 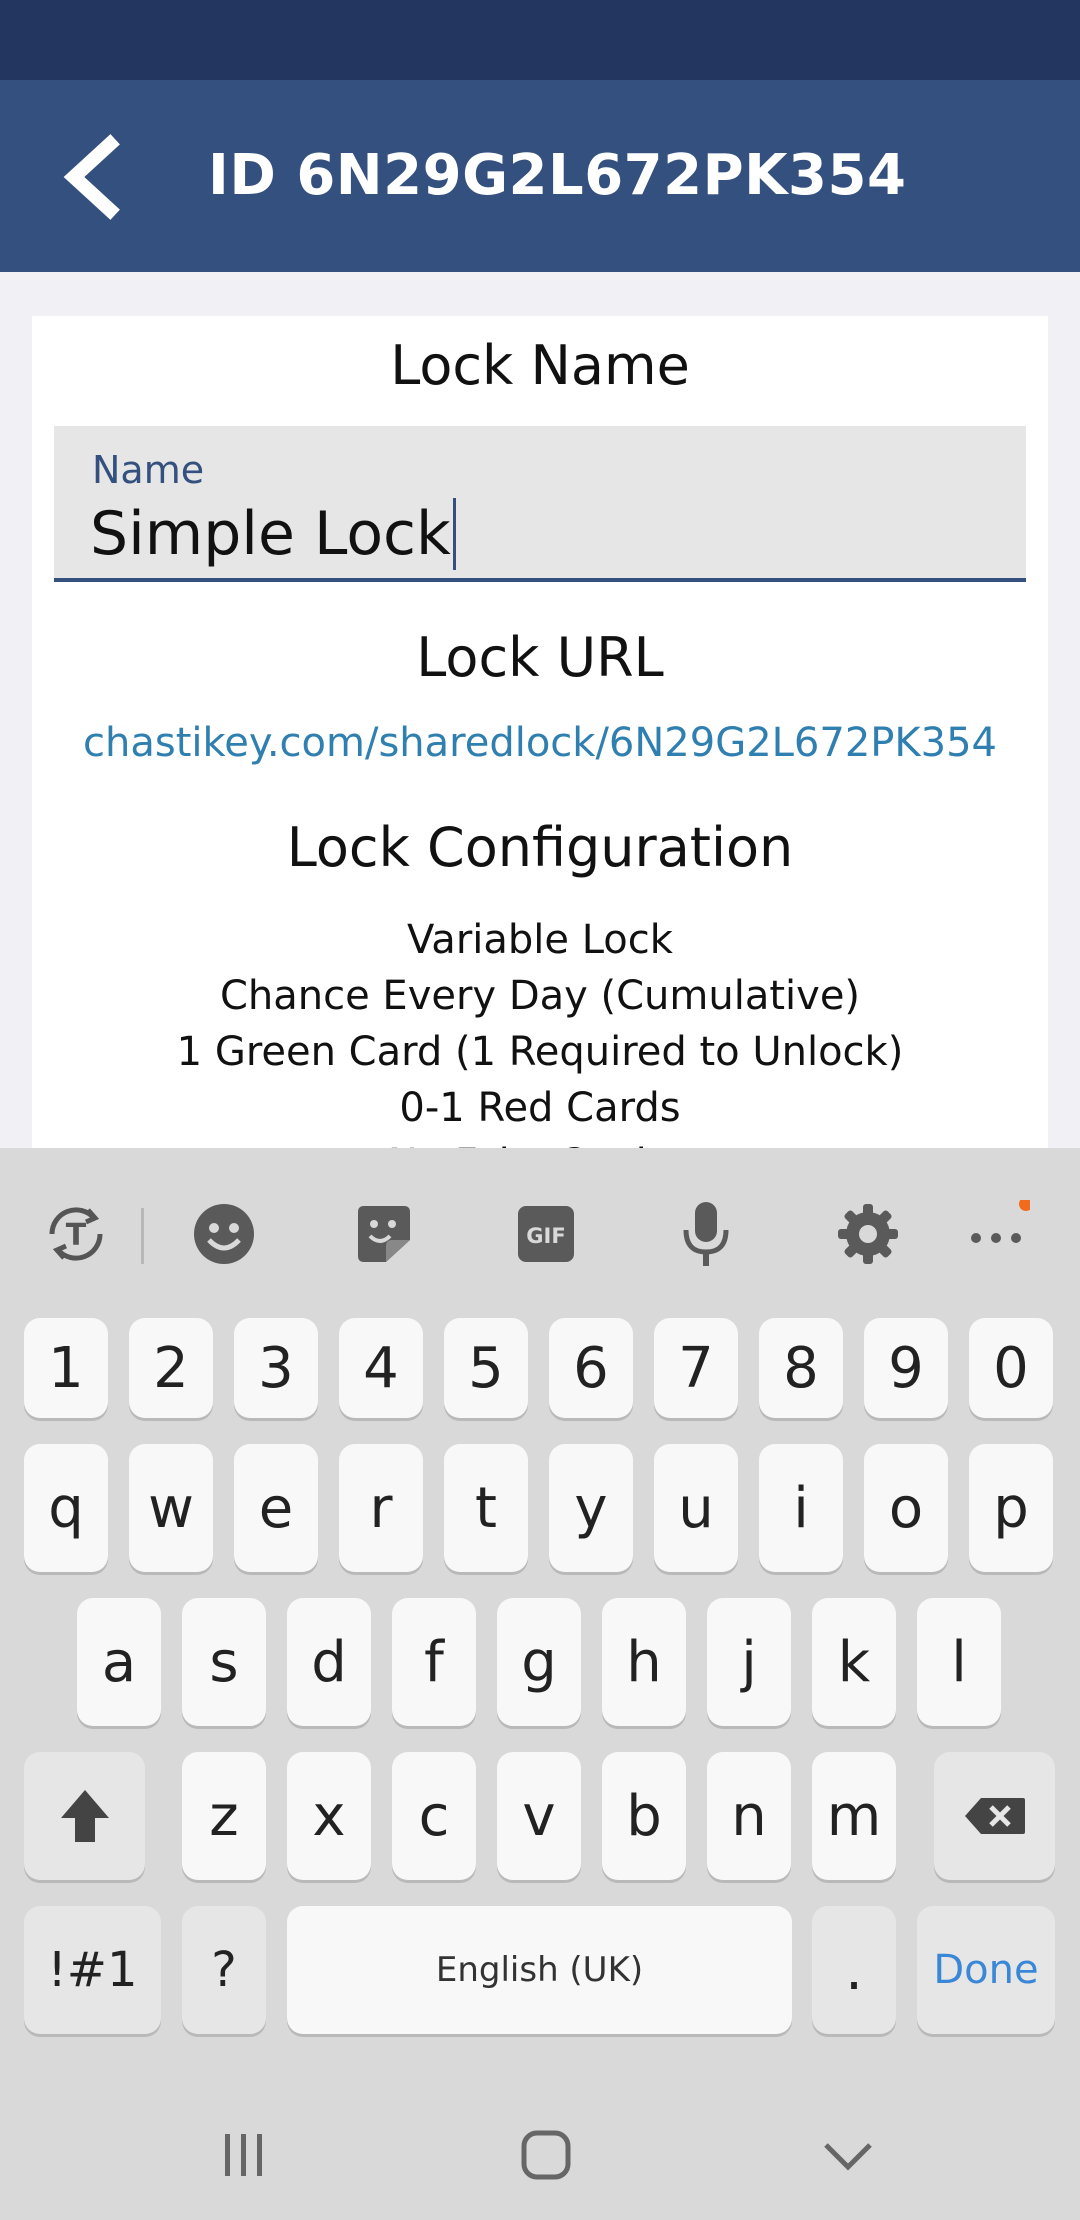 I want to click on name-field-label: Name, so click(x=148, y=470).